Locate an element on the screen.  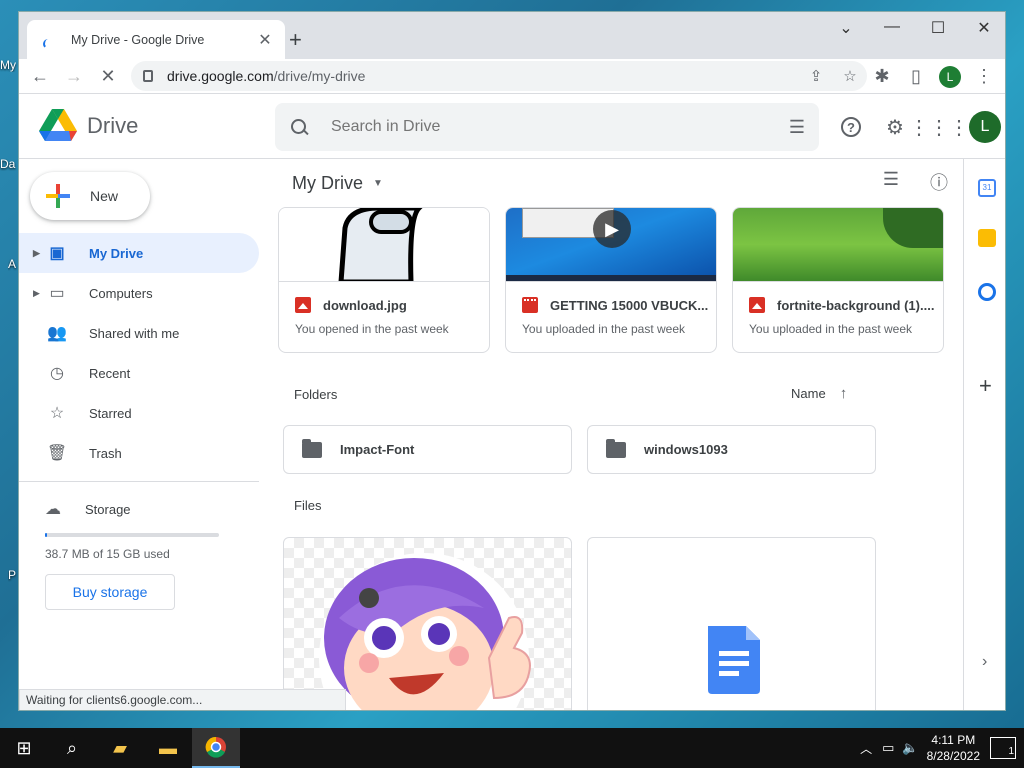
search-bar: ☰ is located at coordinates (547, 127).